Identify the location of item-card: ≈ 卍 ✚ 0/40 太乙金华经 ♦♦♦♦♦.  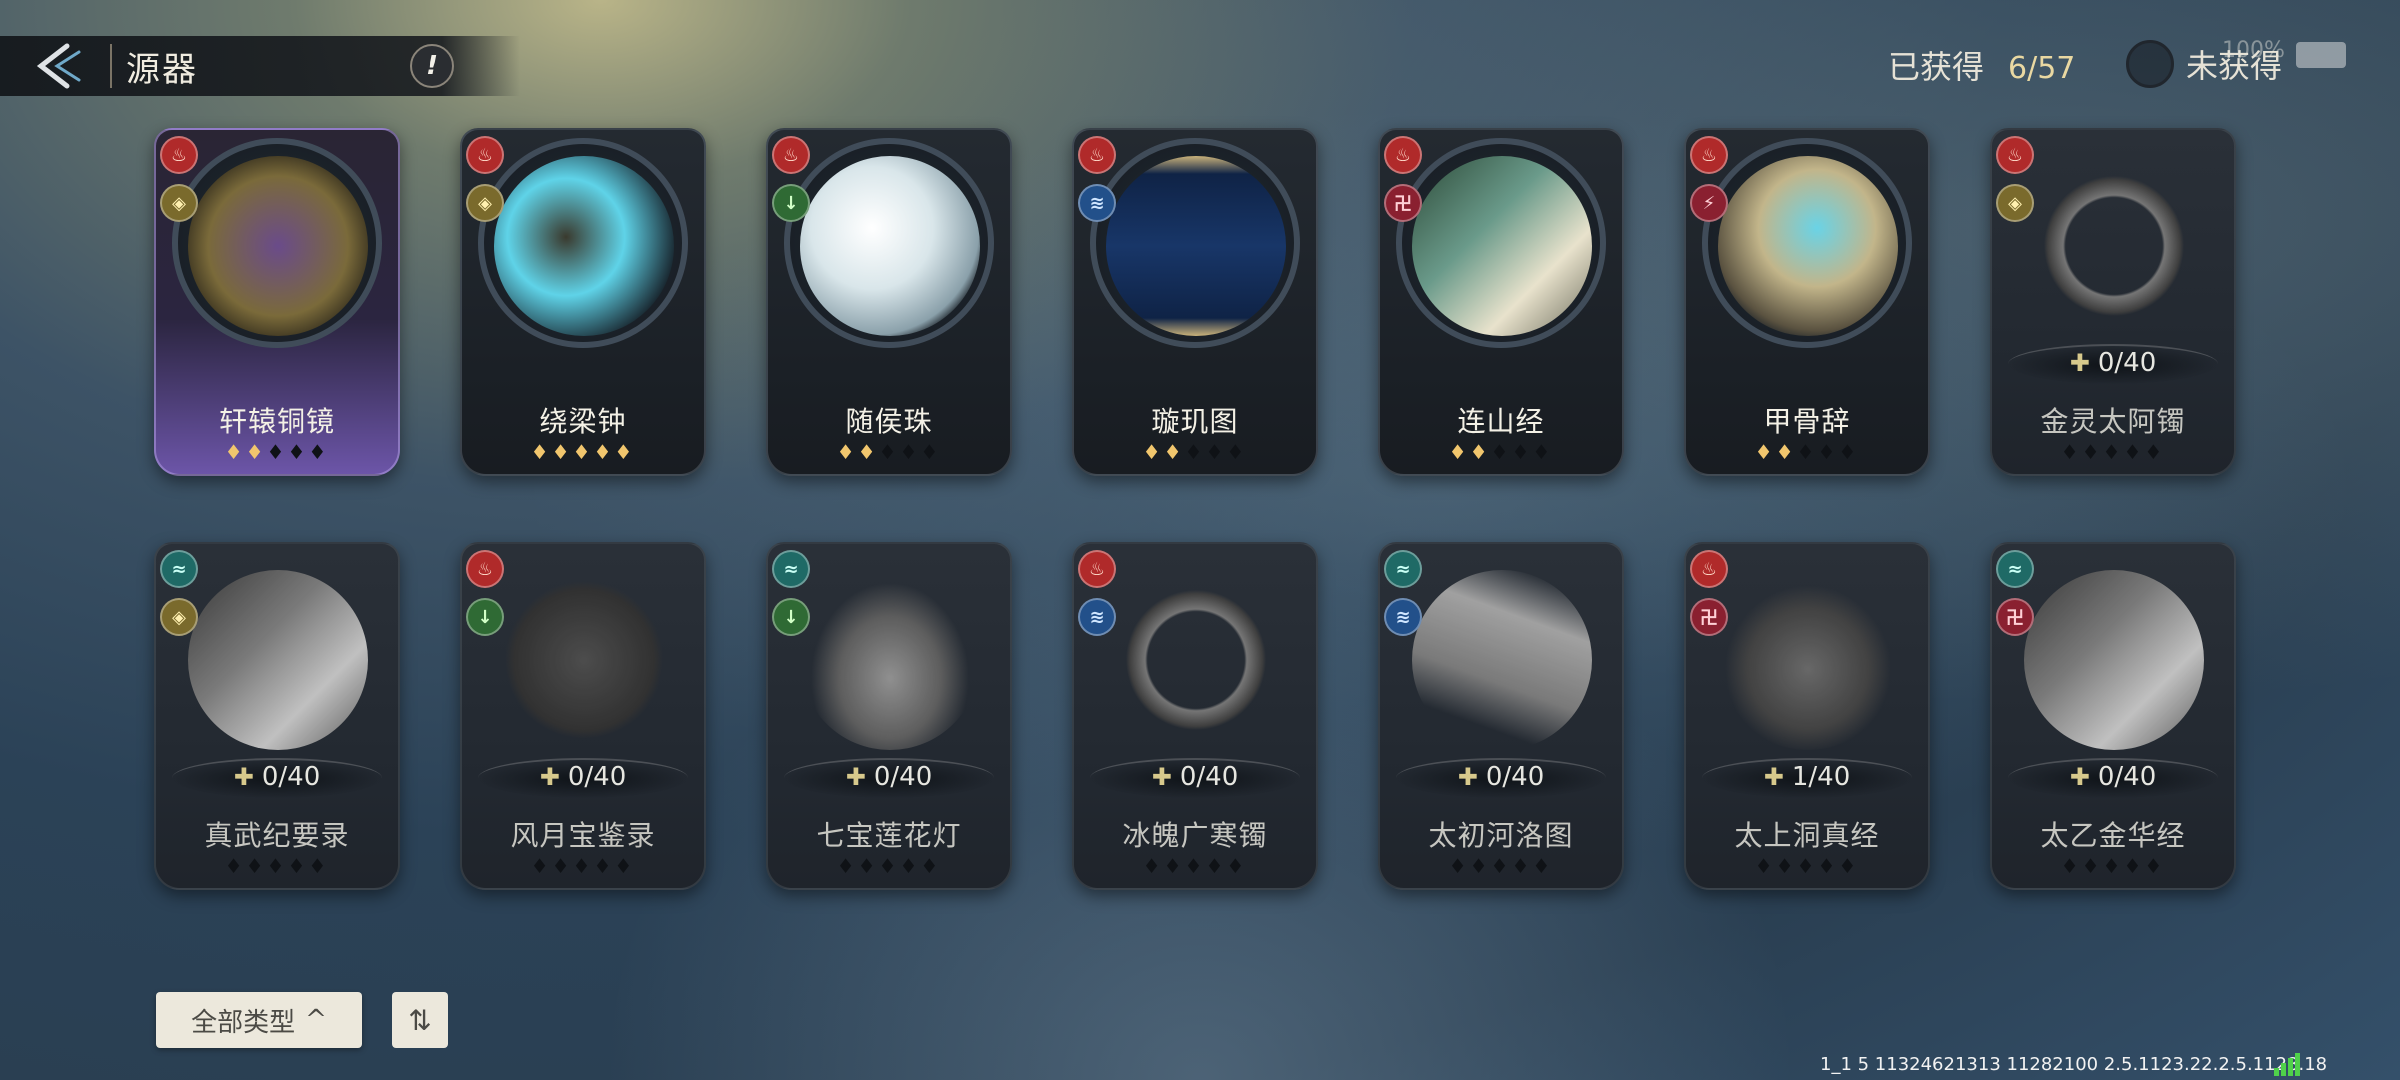
(2113, 716).